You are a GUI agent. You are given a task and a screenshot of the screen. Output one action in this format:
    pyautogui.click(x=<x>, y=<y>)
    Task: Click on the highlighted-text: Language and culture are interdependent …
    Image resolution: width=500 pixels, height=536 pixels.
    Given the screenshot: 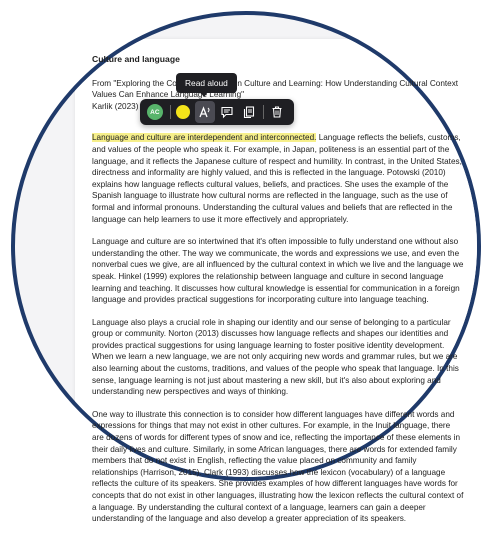 What is the action you would take?
    pyautogui.click(x=204, y=138)
    